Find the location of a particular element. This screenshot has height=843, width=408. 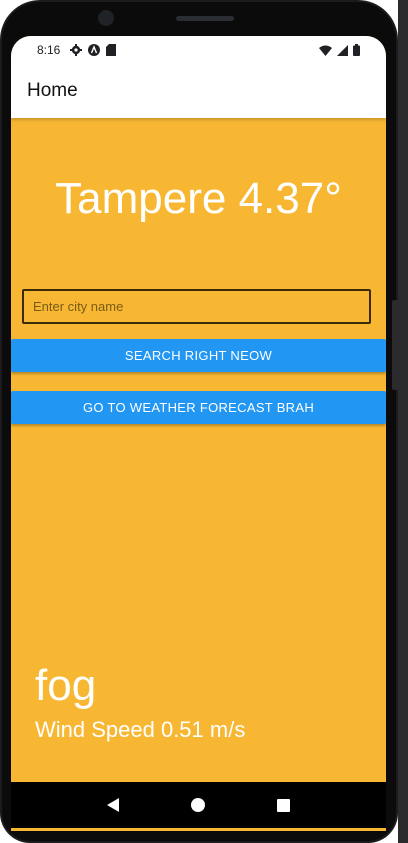

status-right-icons is located at coordinates (339, 50).